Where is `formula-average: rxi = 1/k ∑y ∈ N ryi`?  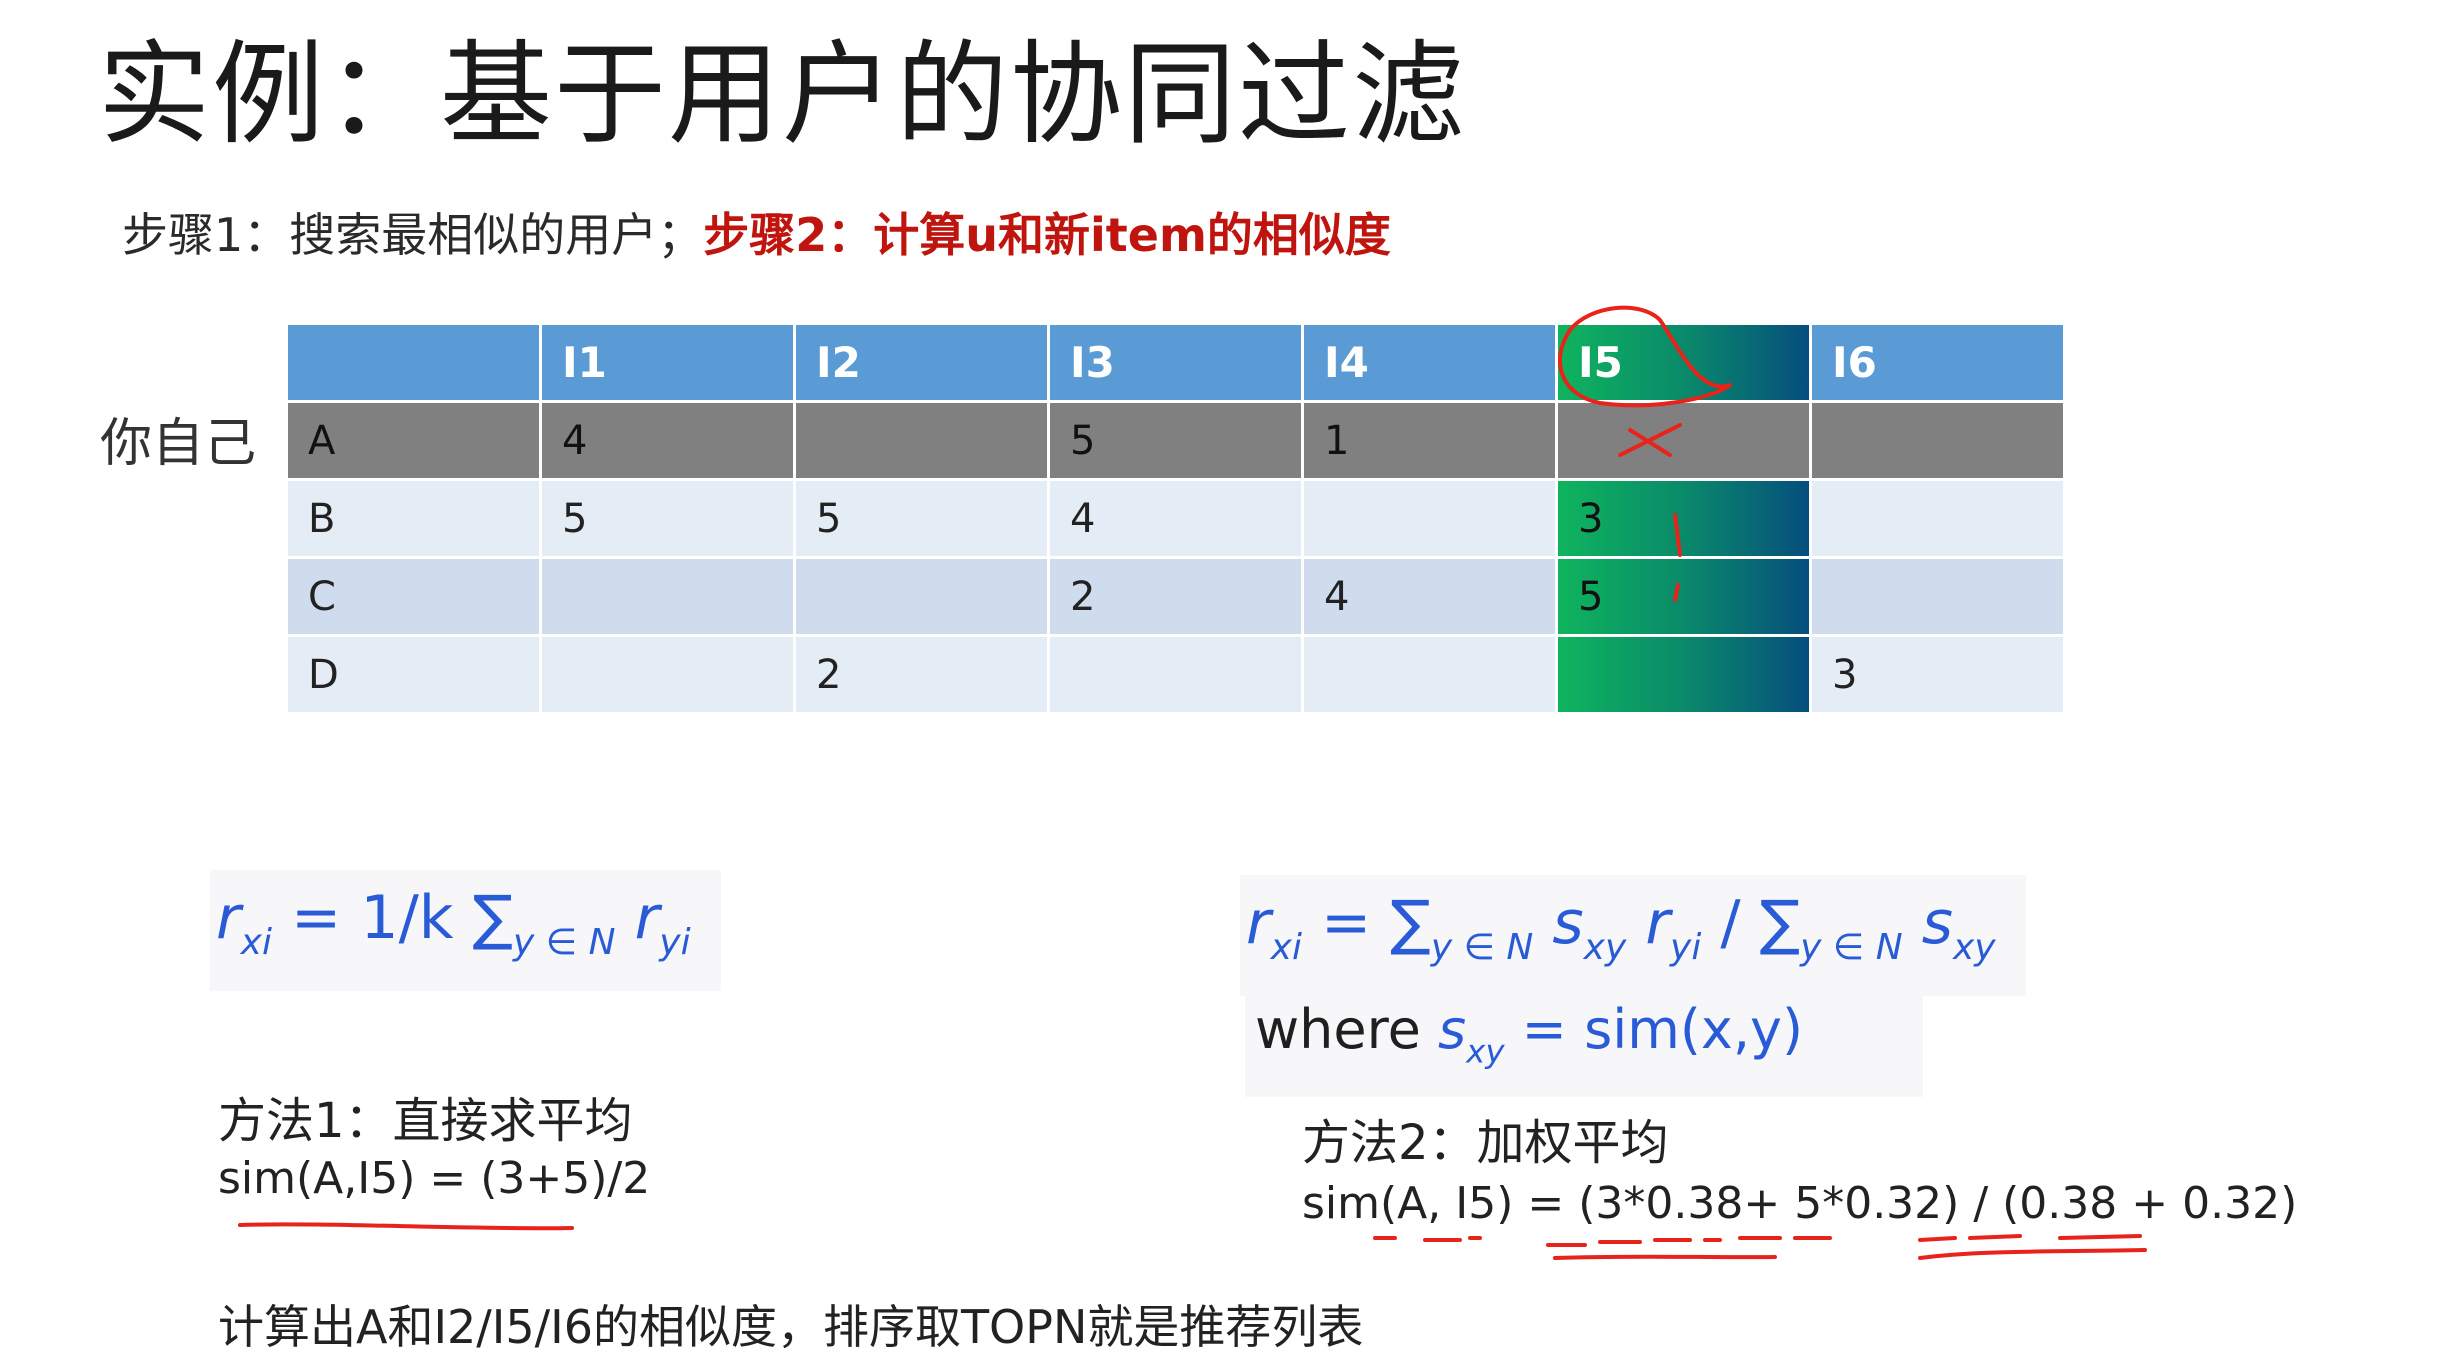 formula-average: rxi = 1/k ∑y ∈ N ryi is located at coordinates (465, 931).